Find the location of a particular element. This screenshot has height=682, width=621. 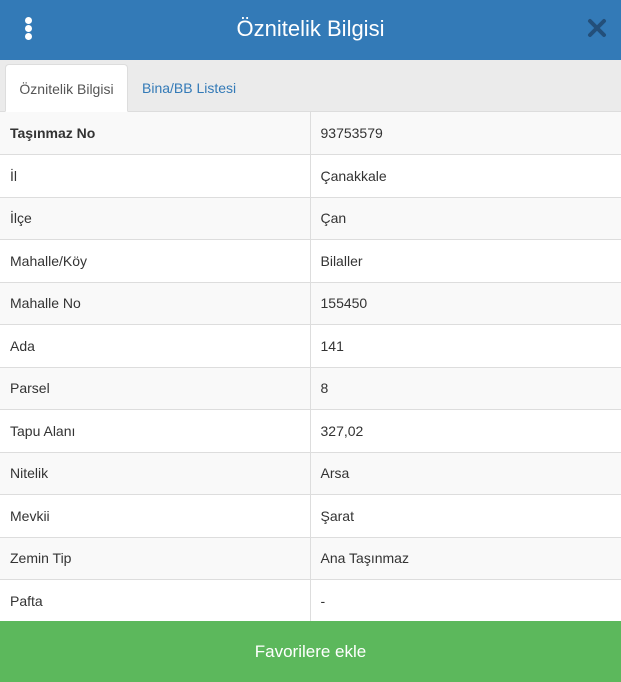

attribute-key: Parsel is located at coordinates (155, 388).